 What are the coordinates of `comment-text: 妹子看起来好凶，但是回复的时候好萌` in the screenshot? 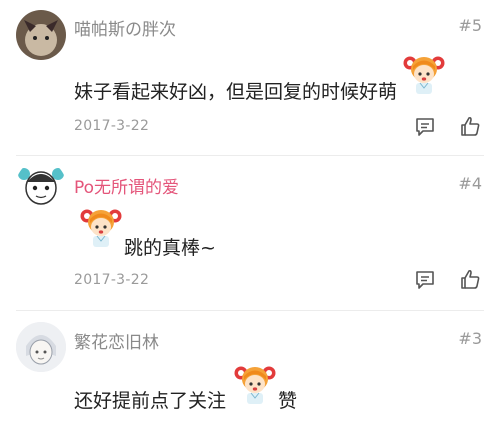 It's located at (236, 92).